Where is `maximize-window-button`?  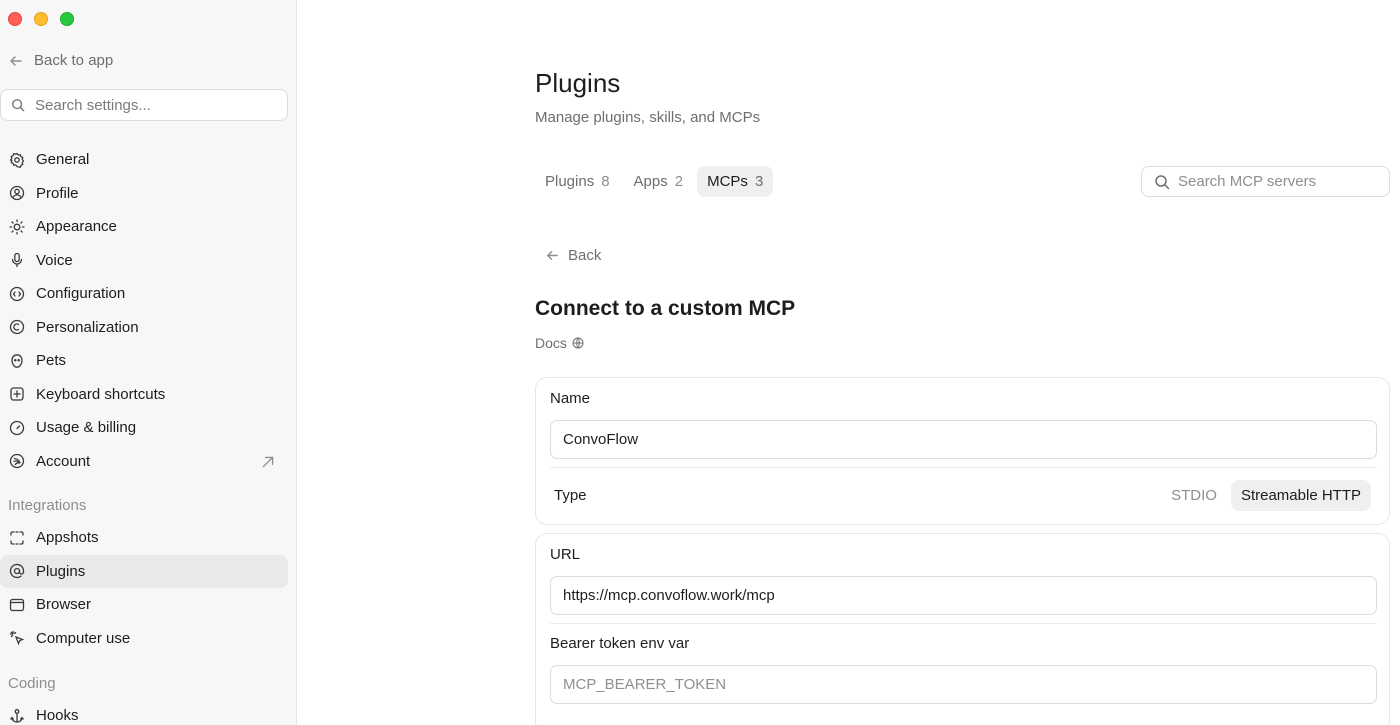
maximize-window-button is located at coordinates (67, 19).